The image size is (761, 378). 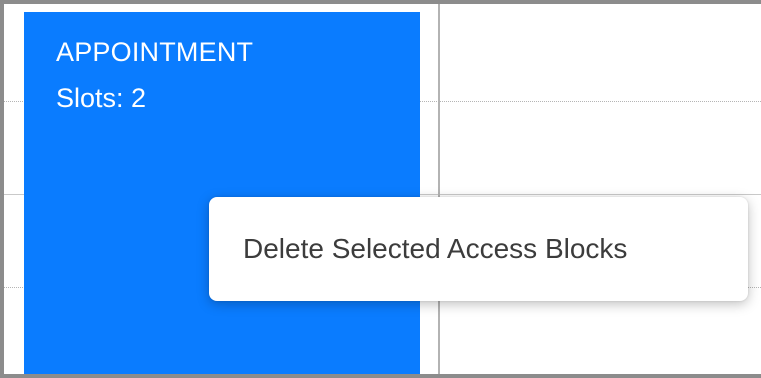 I want to click on appointment-title: APPOINTMENT, so click(x=155, y=52).